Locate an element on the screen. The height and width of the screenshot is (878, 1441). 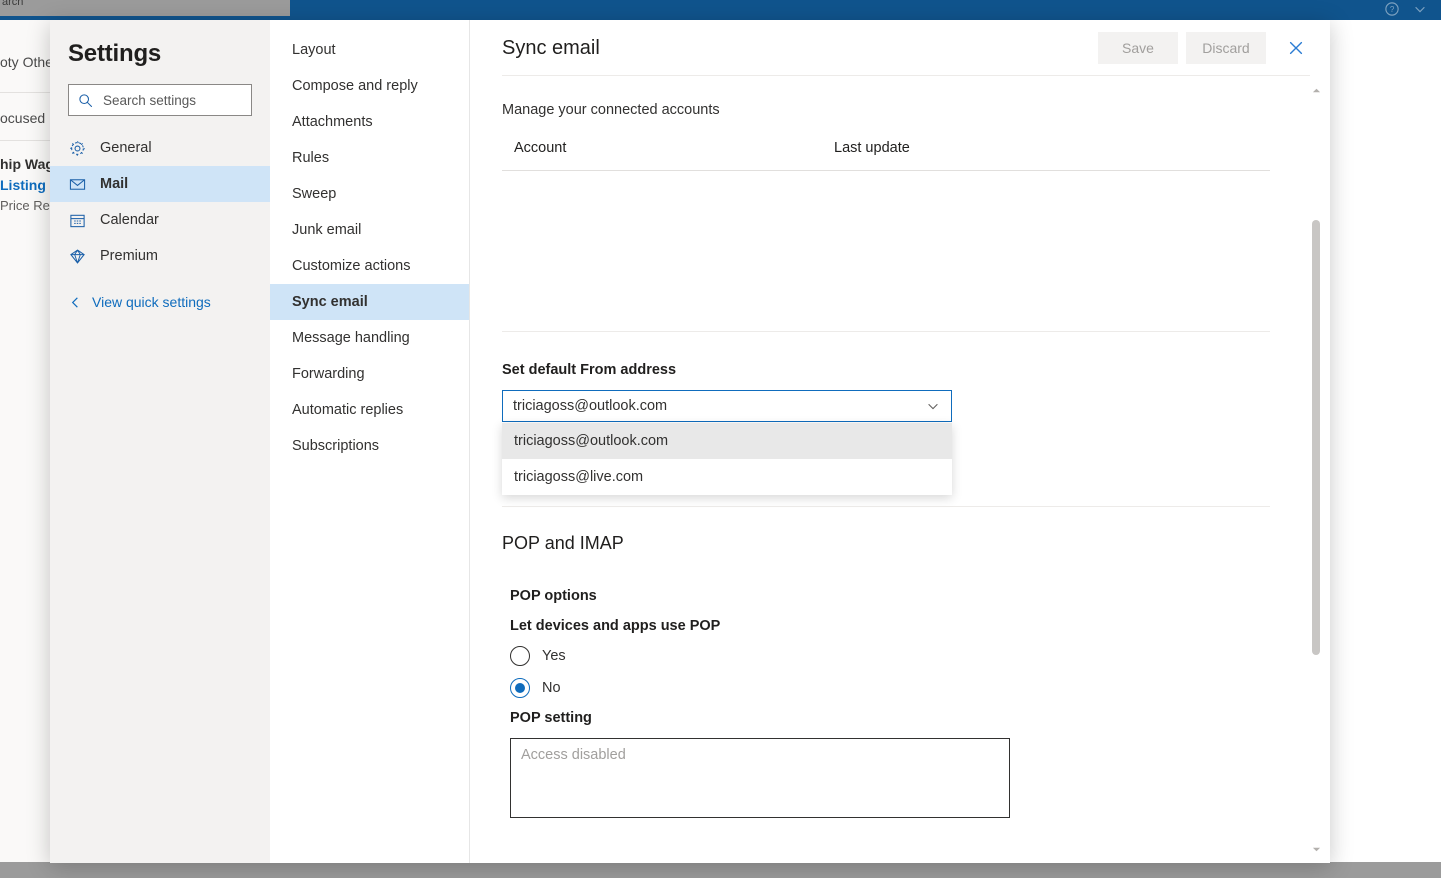
pop-options-label: POP options is located at coordinates (553, 596).